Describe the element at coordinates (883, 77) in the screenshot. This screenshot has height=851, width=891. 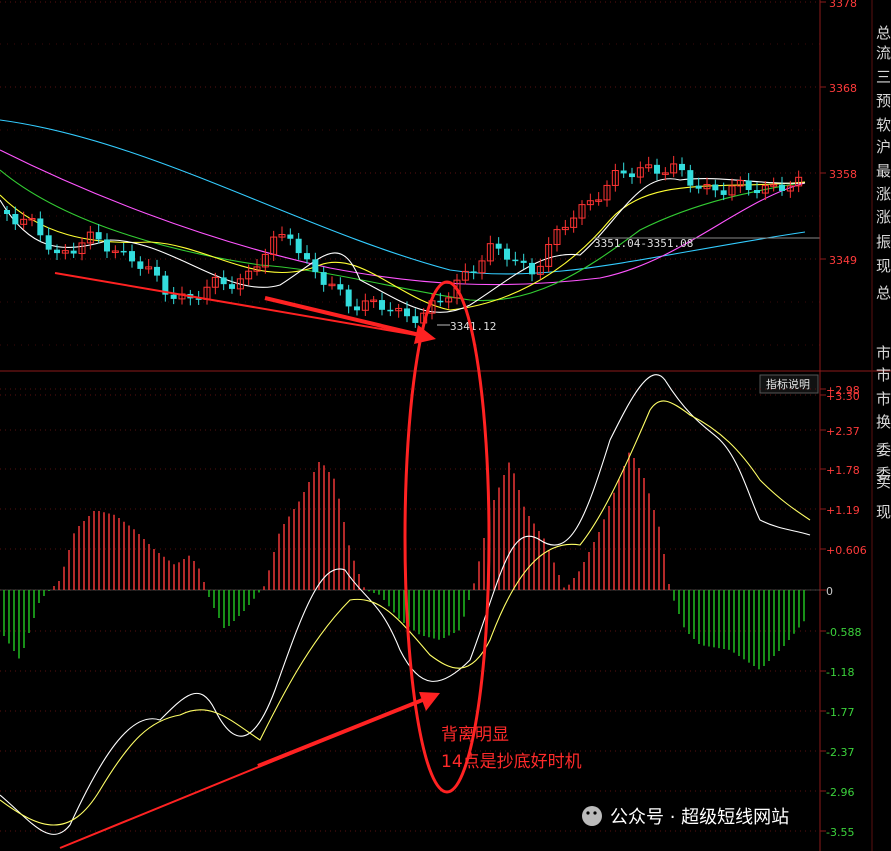
I see `side-panel-price-char: 三` at that location.